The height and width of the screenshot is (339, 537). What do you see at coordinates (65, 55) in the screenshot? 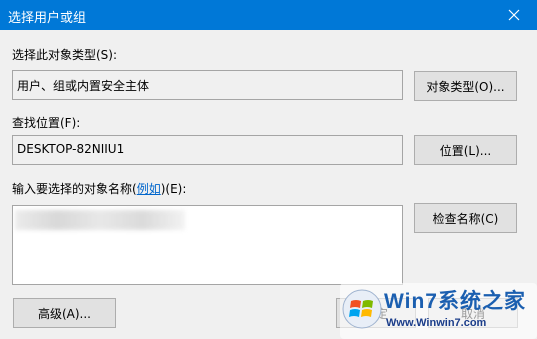
I see `object-type-label: 选择此对象类型(S):` at bounding box center [65, 55].